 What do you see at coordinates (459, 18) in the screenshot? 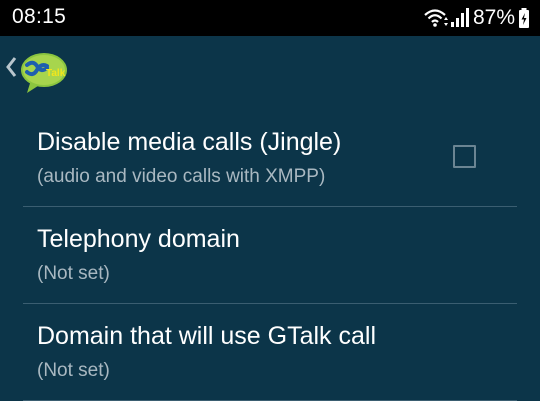
I see `signal-icon` at bounding box center [459, 18].